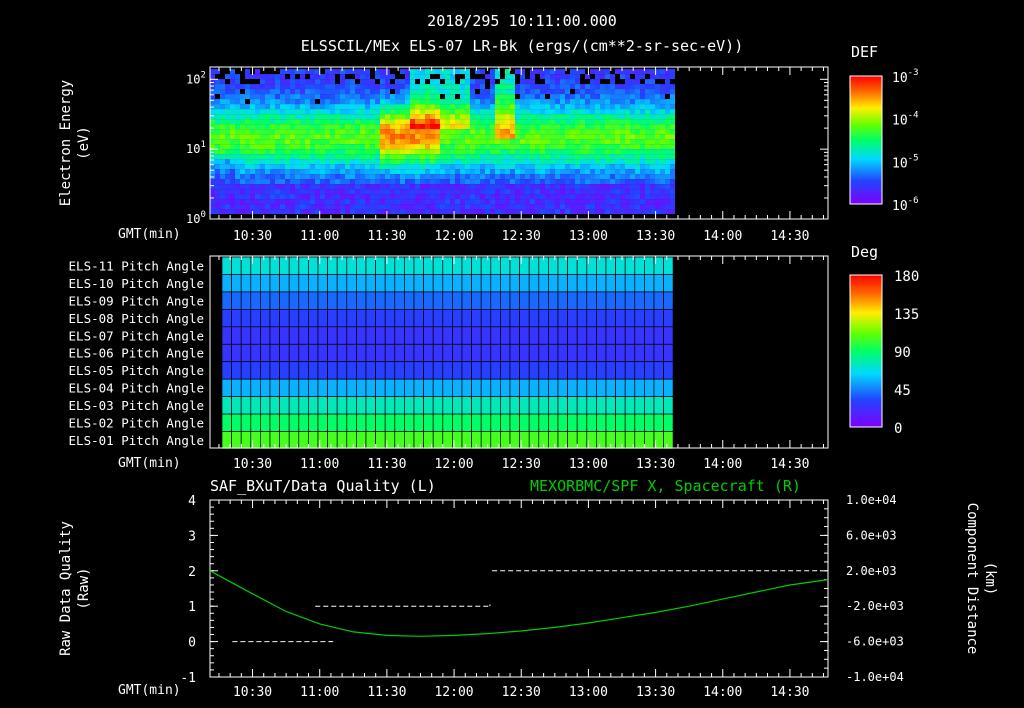 This screenshot has height=708, width=1024. What do you see at coordinates (136, 300) in the screenshot?
I see `pitch-angle-row-label: ELS-09 Pitch Angle` at bounding box center [136, 300].